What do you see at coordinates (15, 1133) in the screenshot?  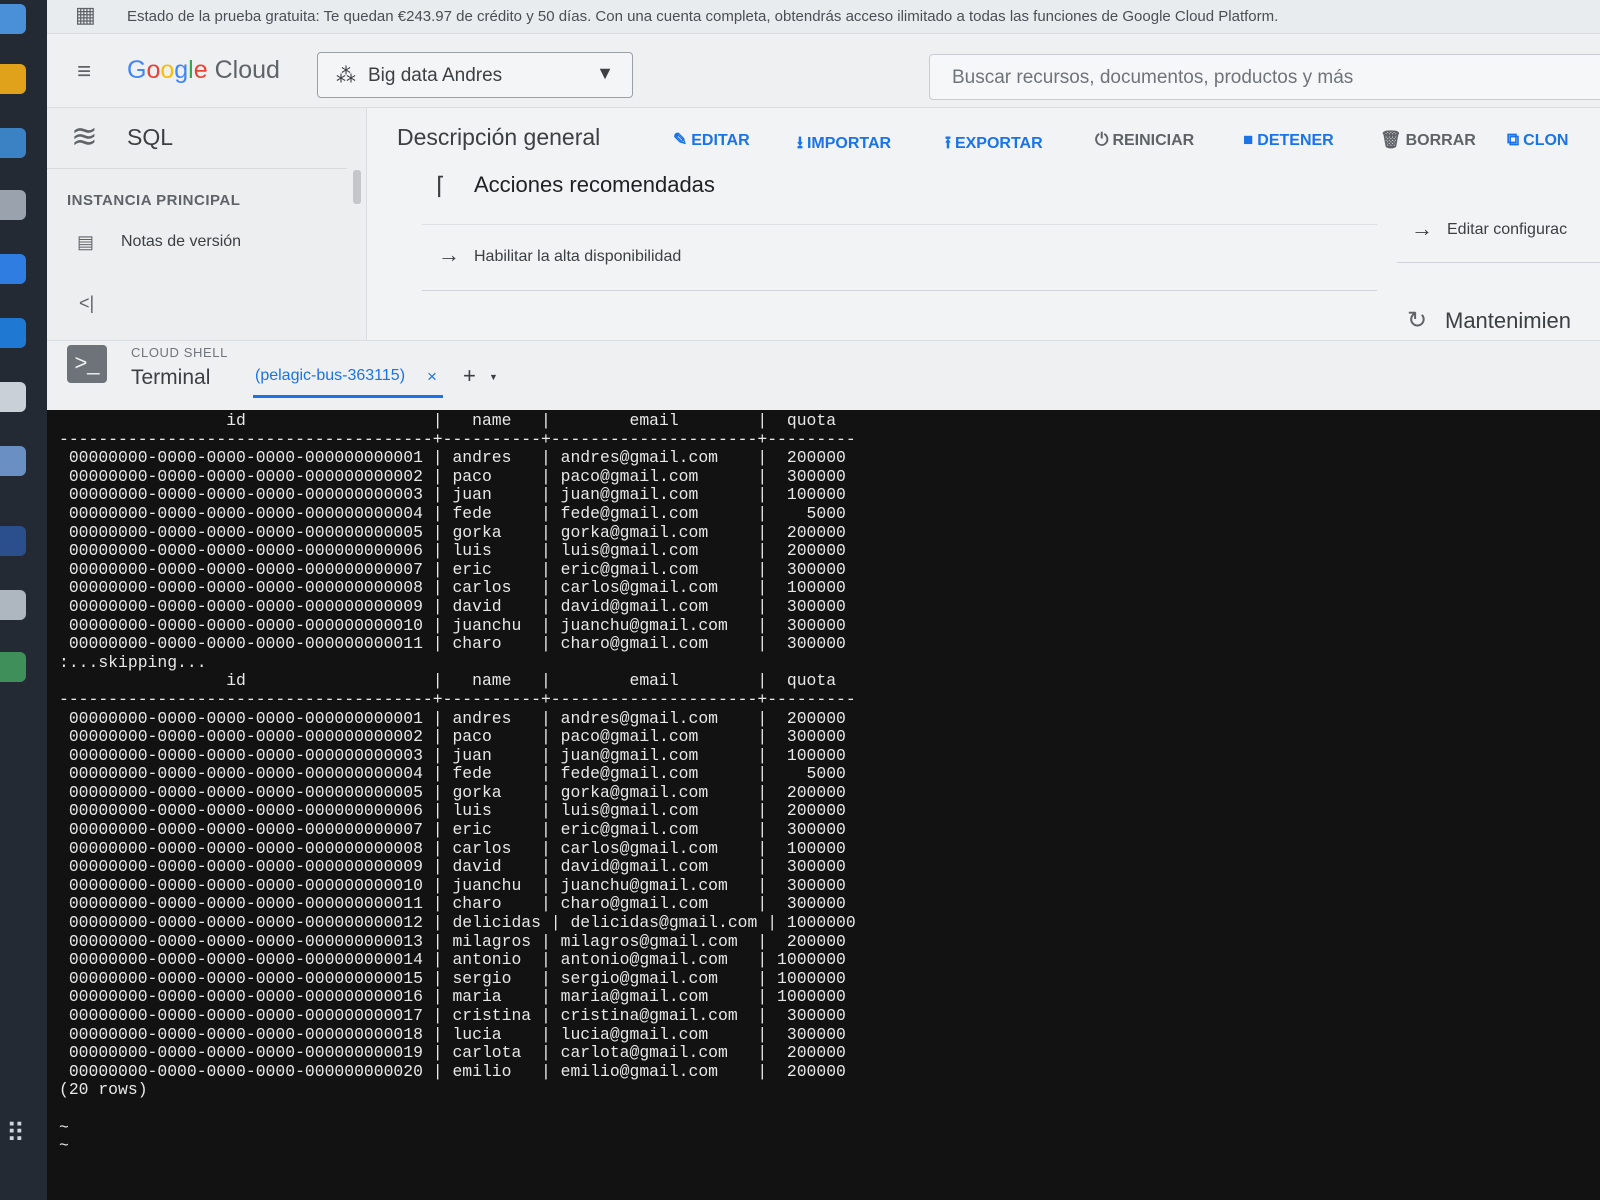 I see `apps-grid-icon: ⠿` at bounding box center [15, 1133].